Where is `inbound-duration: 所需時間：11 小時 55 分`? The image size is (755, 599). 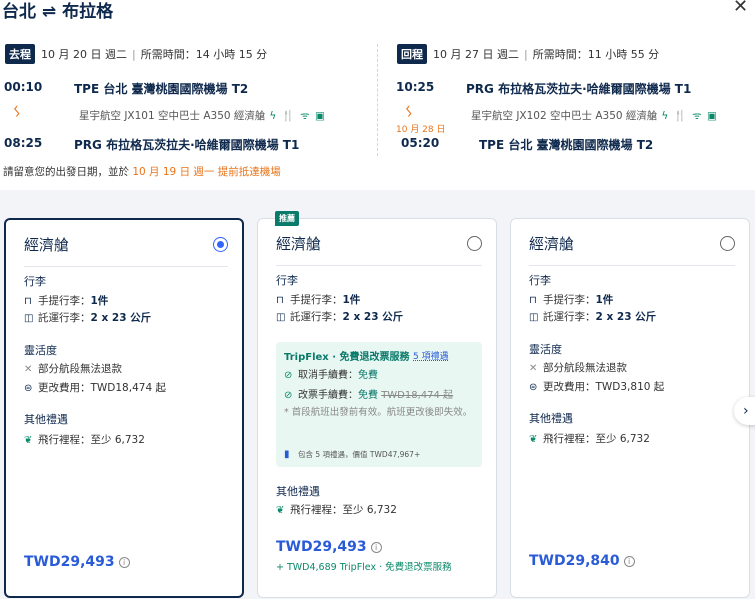
inbound-duration: 所需時間：11 小時 55 分 is located at coordinates (596, 54).